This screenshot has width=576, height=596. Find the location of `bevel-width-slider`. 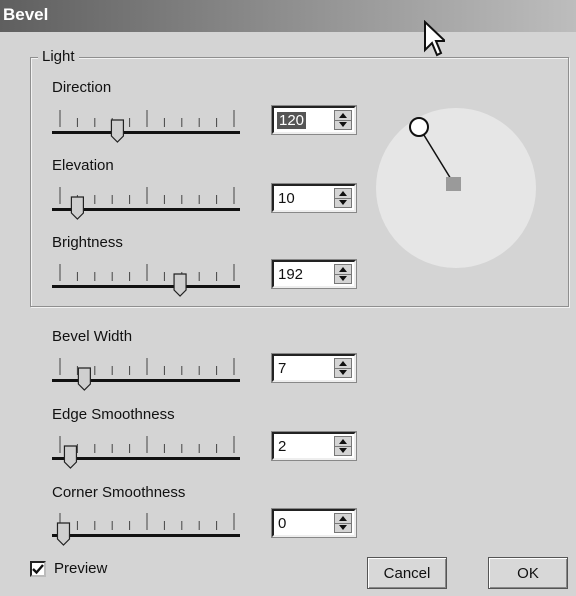

bevel-width-slider is located at coordinates (147, 374).